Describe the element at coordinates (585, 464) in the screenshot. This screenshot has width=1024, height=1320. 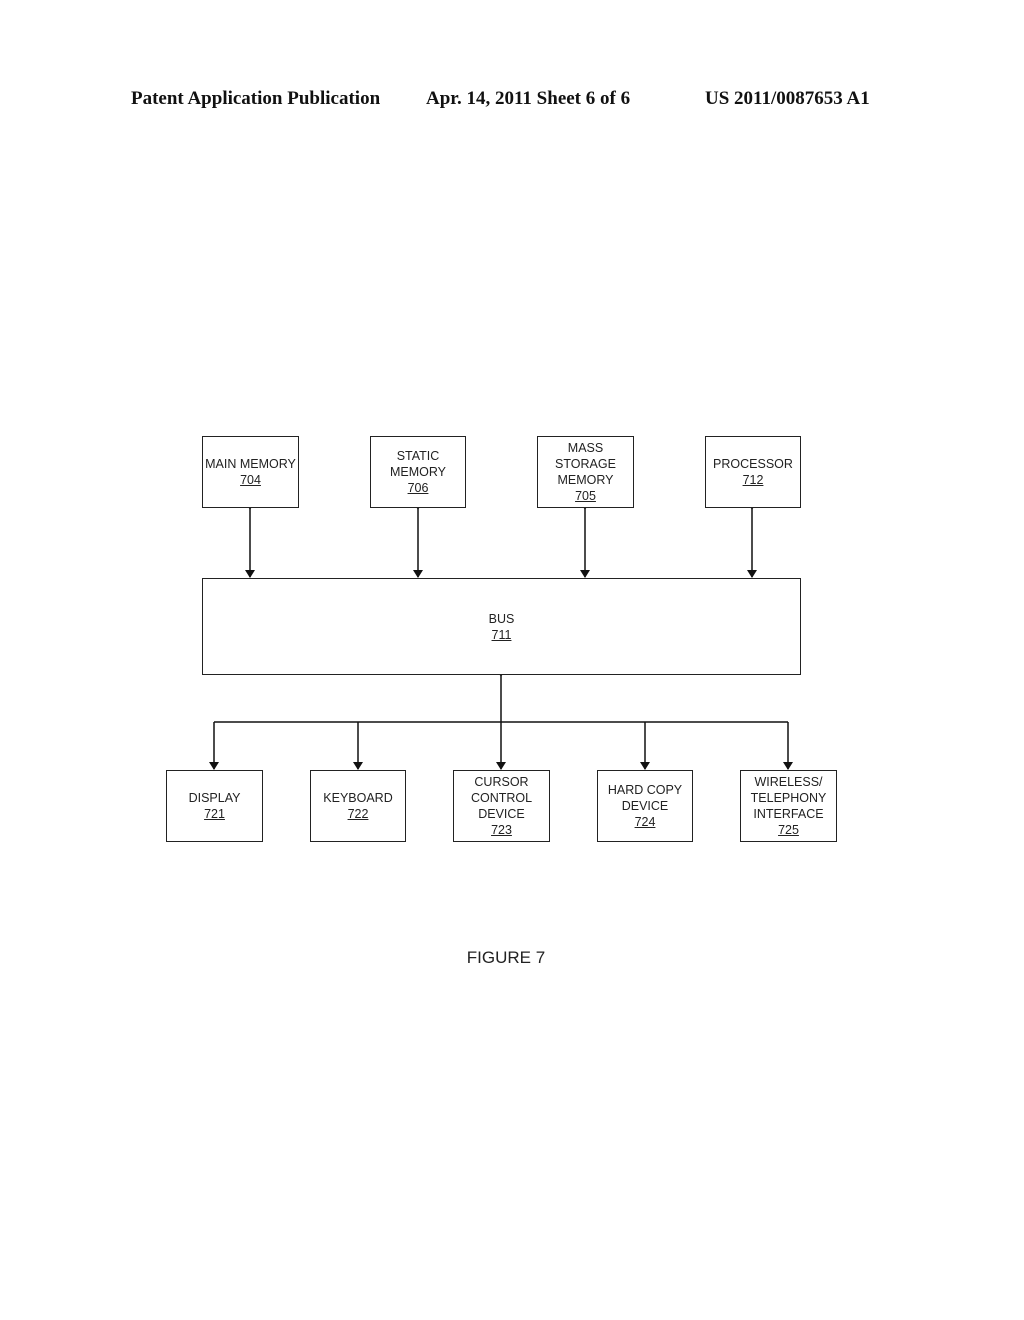
I see `box-label: MASS STORAGE MEMORY` at that location.